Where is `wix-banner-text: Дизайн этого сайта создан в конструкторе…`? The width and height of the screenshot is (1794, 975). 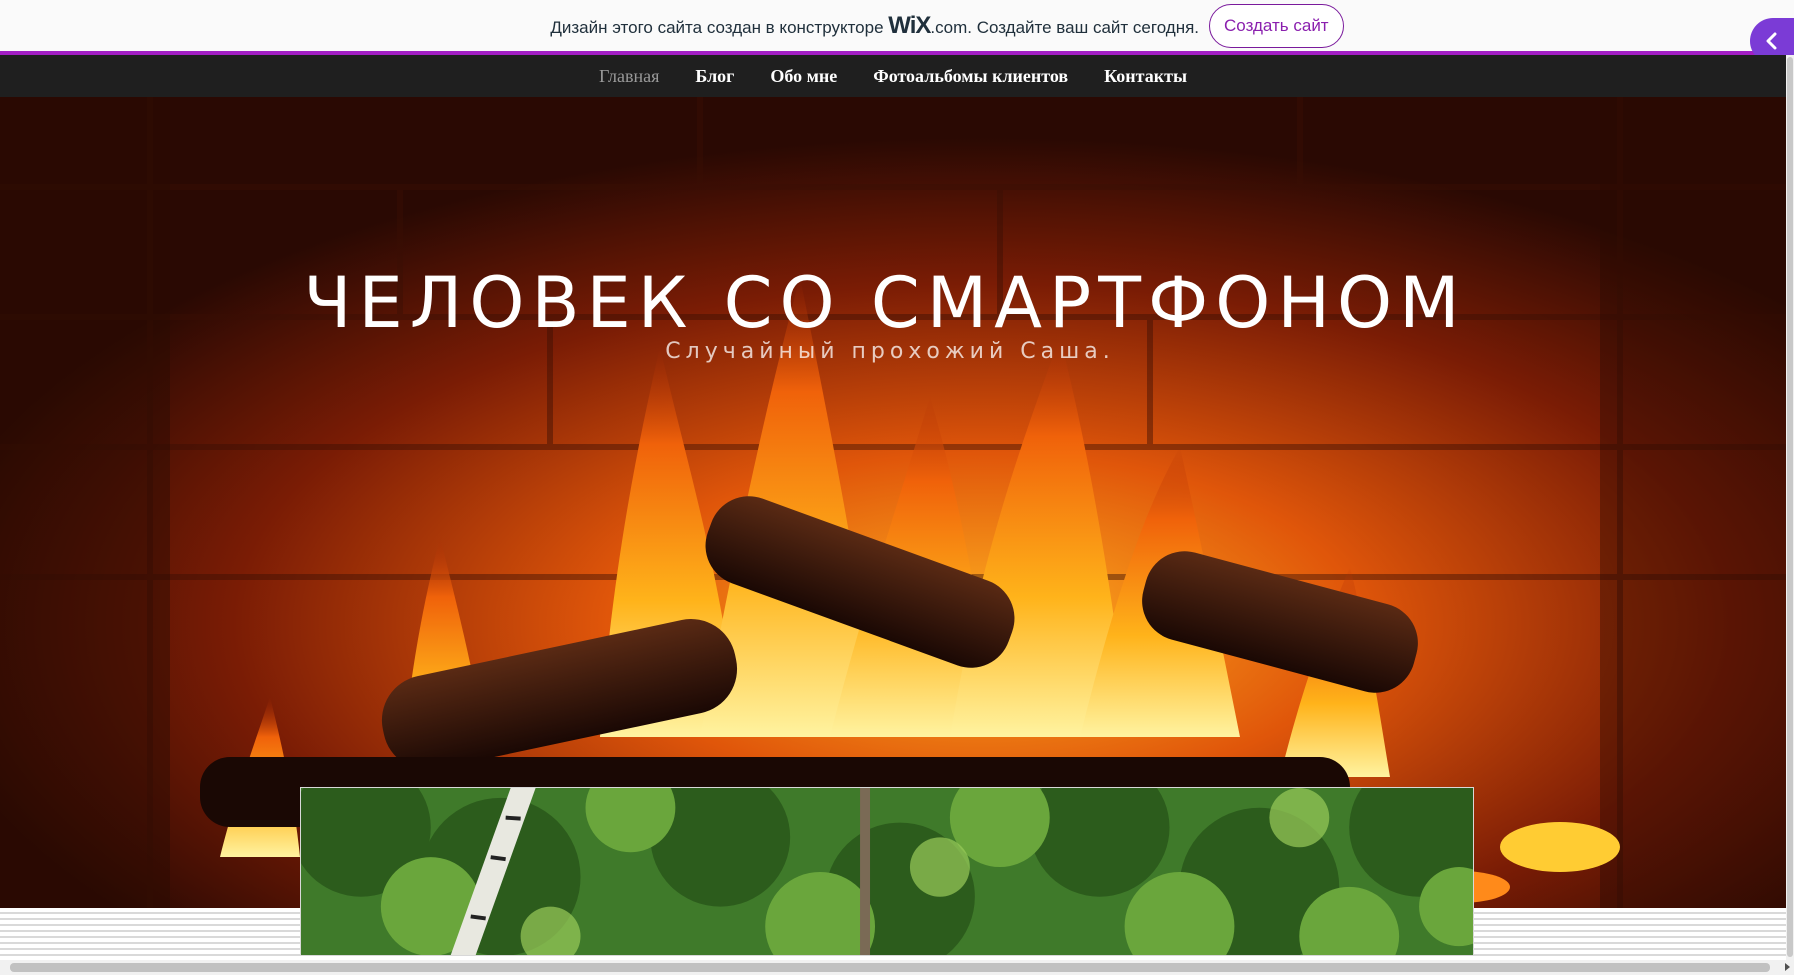
wix-banner-text: Дизайн этого сайта создан в конструкторе… is located at coordinates (874, 26).